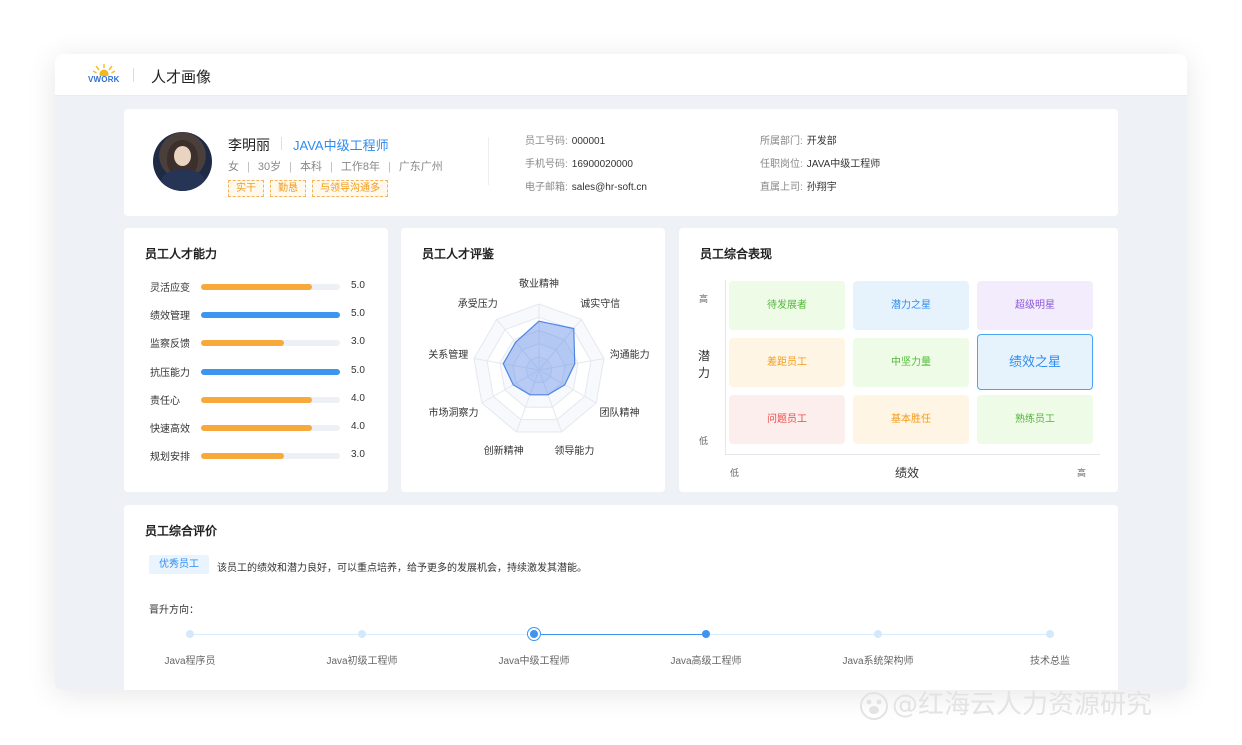  What do you see at coordinates (787, 419) in the screenshot?
I see `performance-cell: 问题员工` at bounding box center [787, 419].